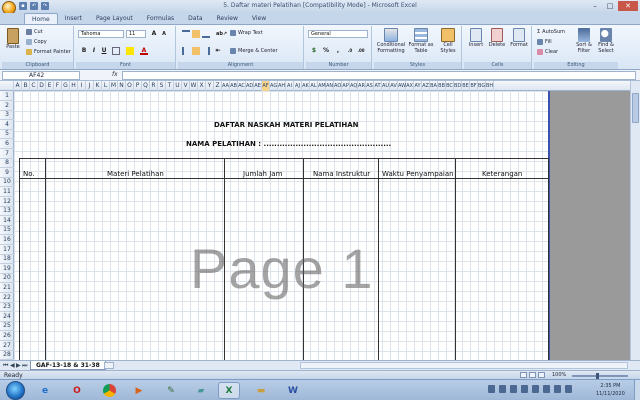  Describe the element at coordinates (338, 51) in the screenshot. I see `comma-button: ,` at that location.